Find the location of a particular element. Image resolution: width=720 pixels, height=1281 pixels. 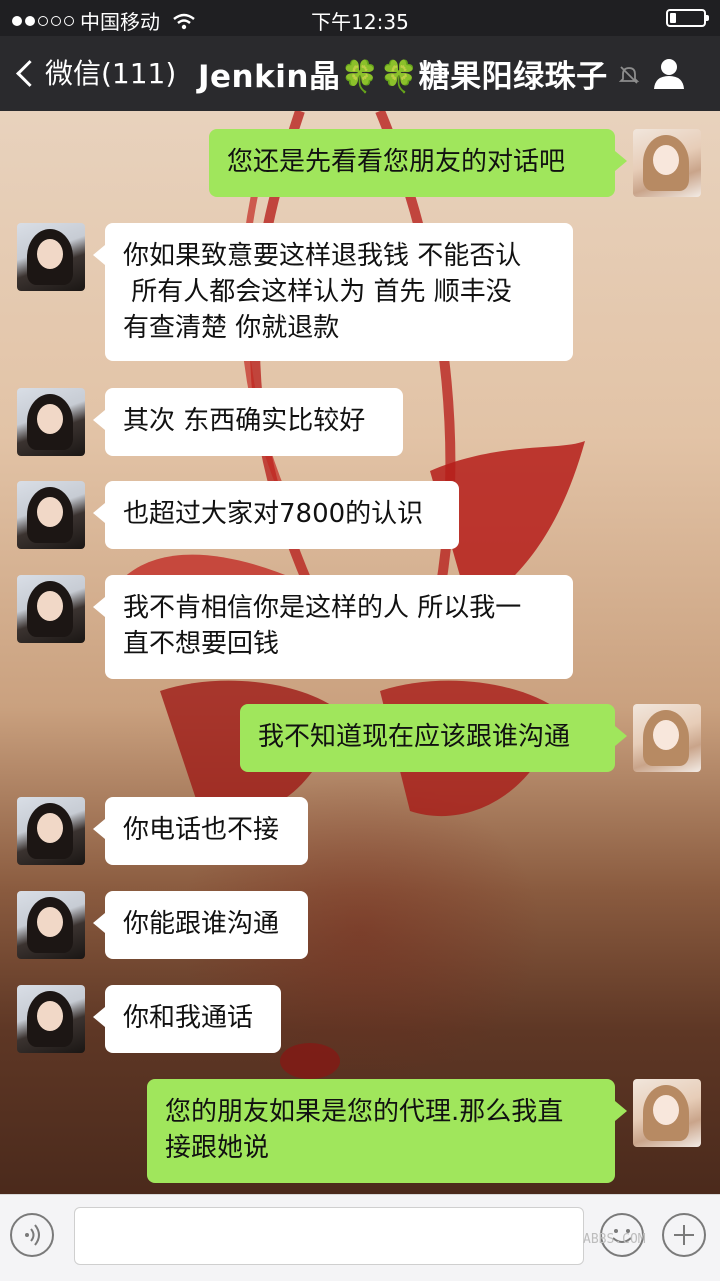

message-bubble-received: 我不肯相信你是这样的人 所以我一 直不想要回钱 is located at coordinates (333, 627).